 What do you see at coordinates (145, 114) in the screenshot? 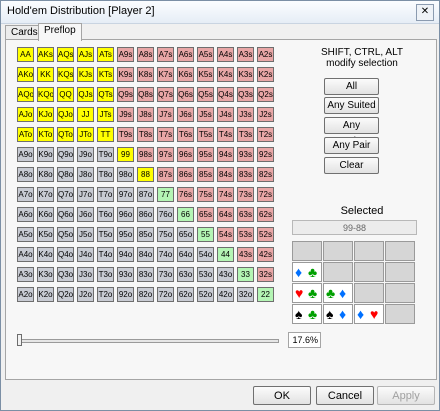
I see `hand-cell-J8s: J8s` at bounding box center [145, 114].